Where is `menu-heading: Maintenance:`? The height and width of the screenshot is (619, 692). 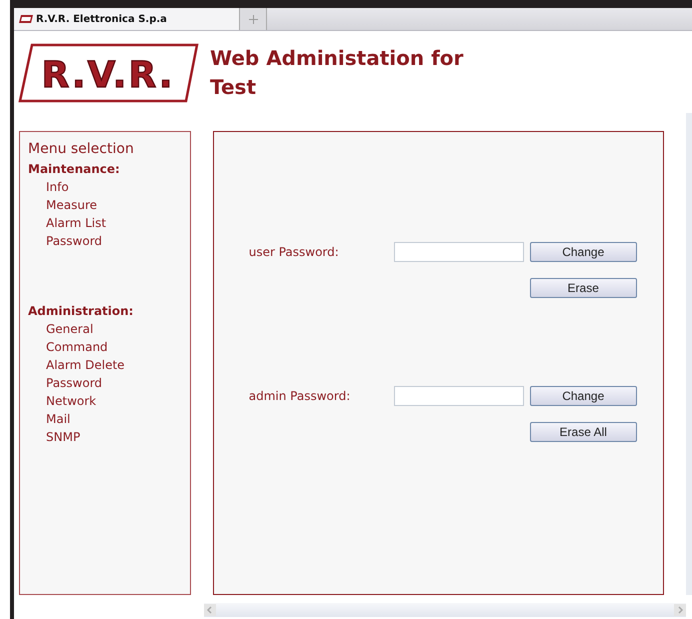 menu-heading: Maintenance: is located at coordinates (74, 169).